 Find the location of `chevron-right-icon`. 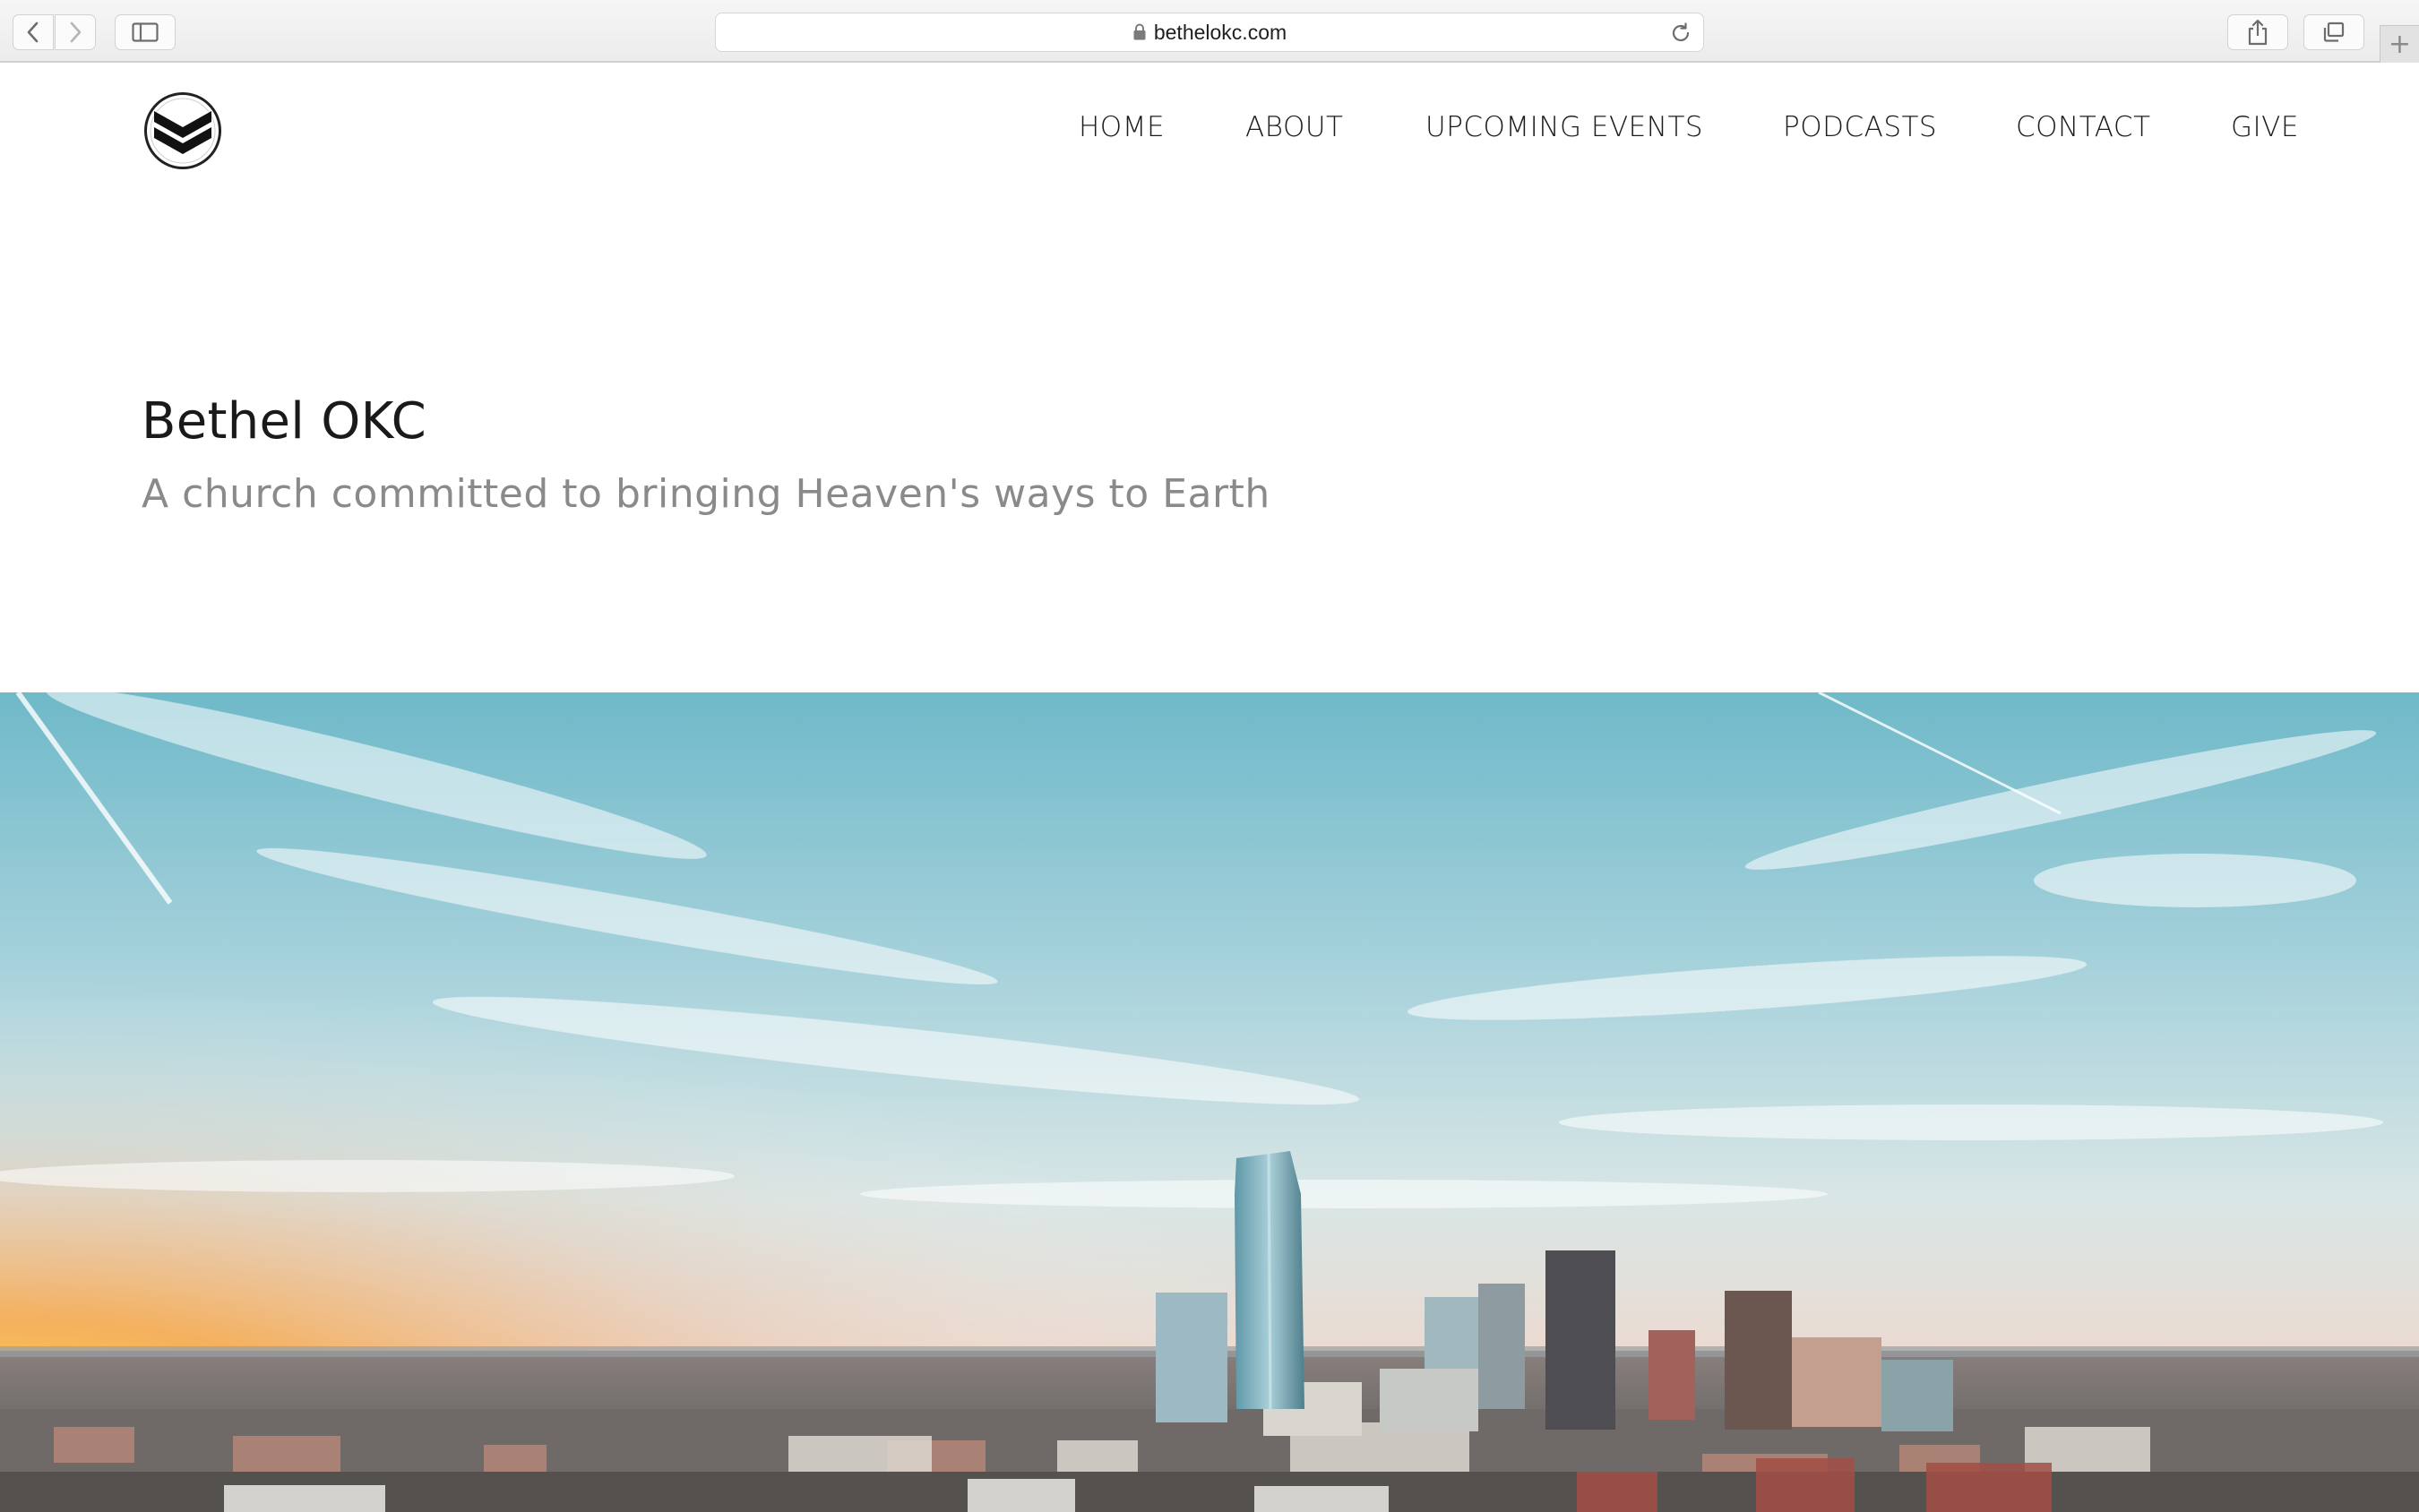

chevron-right-icon is located at coordinates (76, 32).